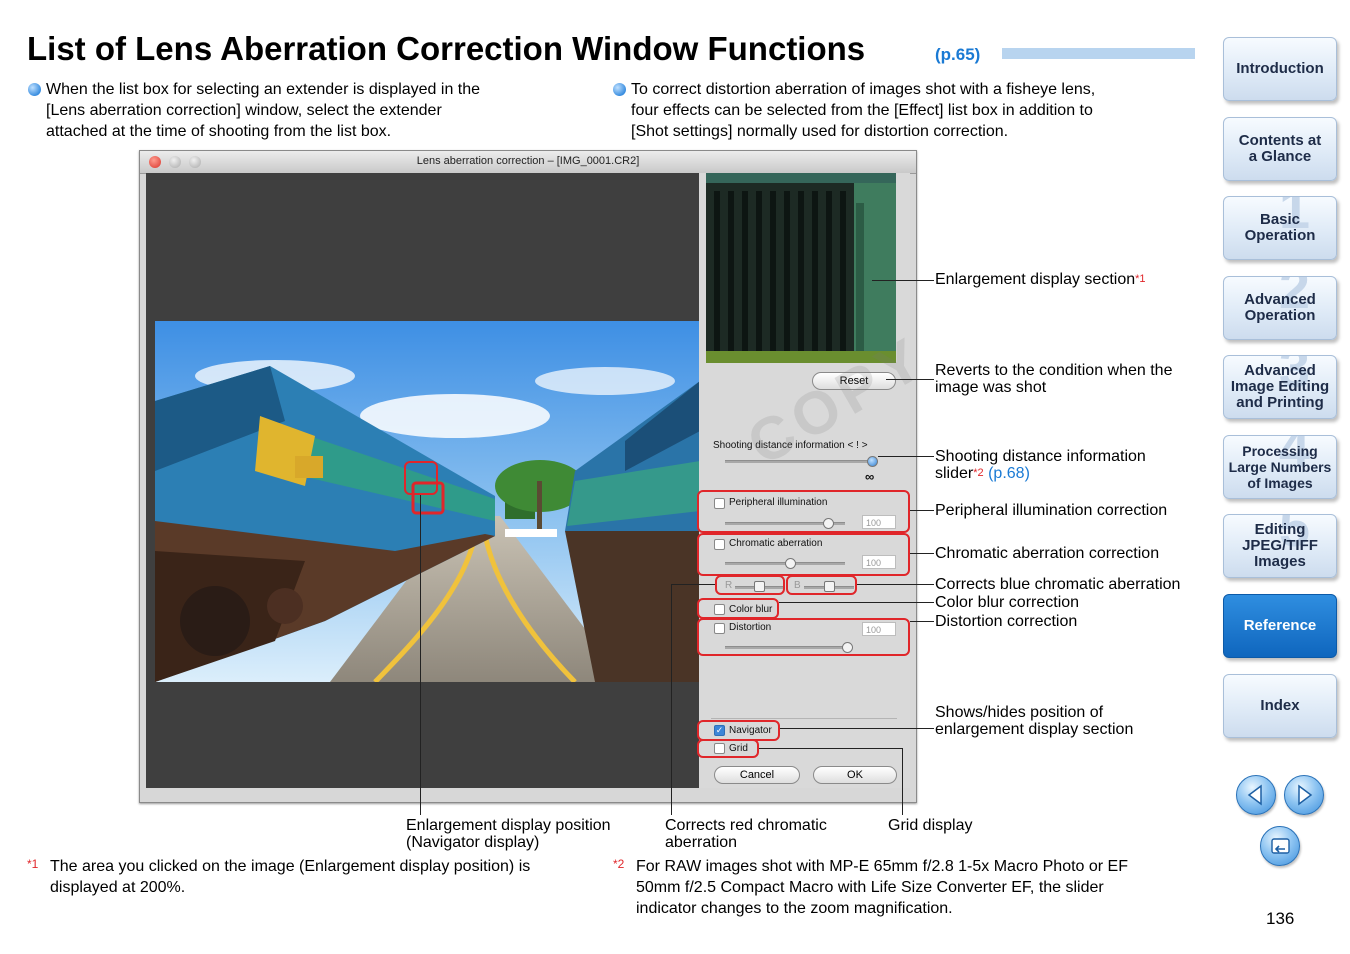  Describe the element at coordinates (1019, 712) in the screenshot. I see `callout-showhide-line: Shows/hides position of` at that location.